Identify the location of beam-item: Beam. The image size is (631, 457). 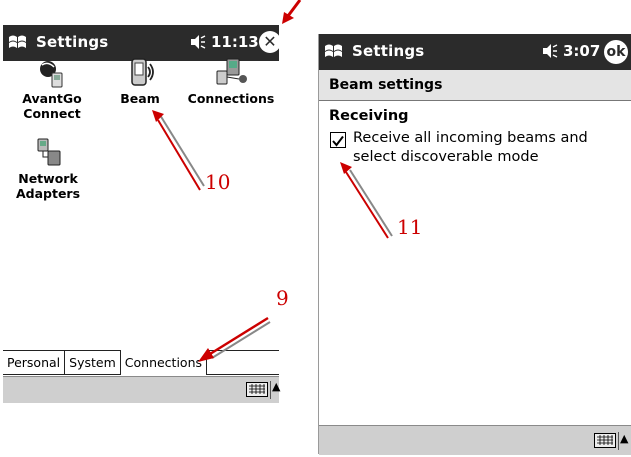
(140, 81).